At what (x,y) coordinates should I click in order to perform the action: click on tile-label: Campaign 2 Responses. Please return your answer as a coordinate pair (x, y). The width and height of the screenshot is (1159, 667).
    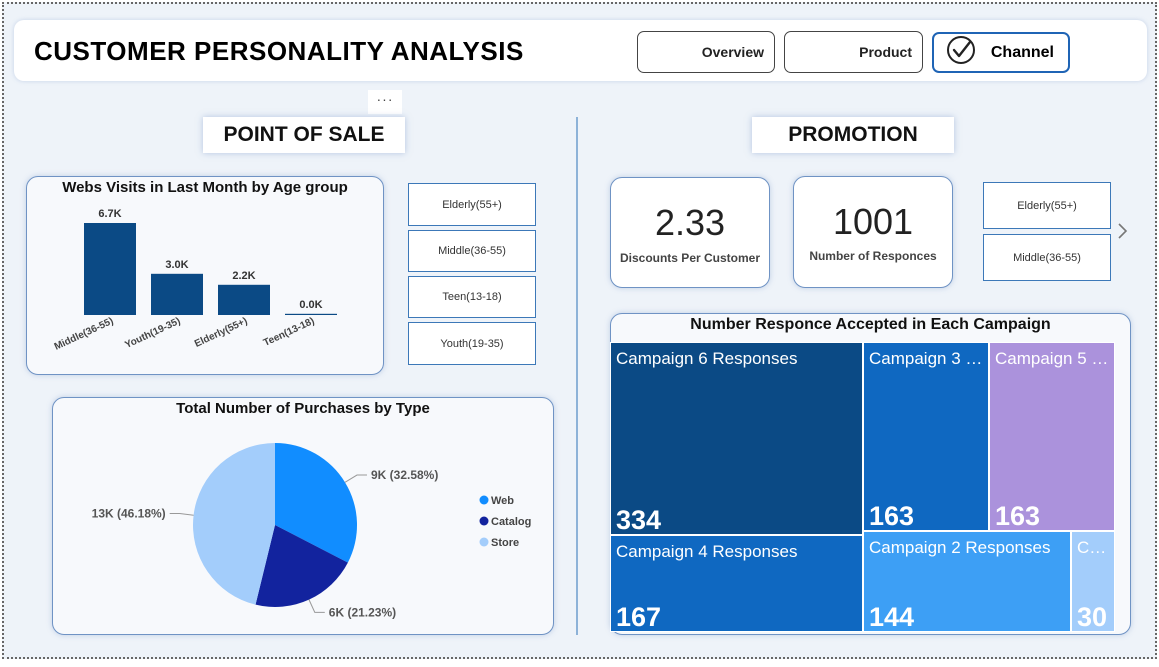
    Looking at the image, I should click on (960, 547).